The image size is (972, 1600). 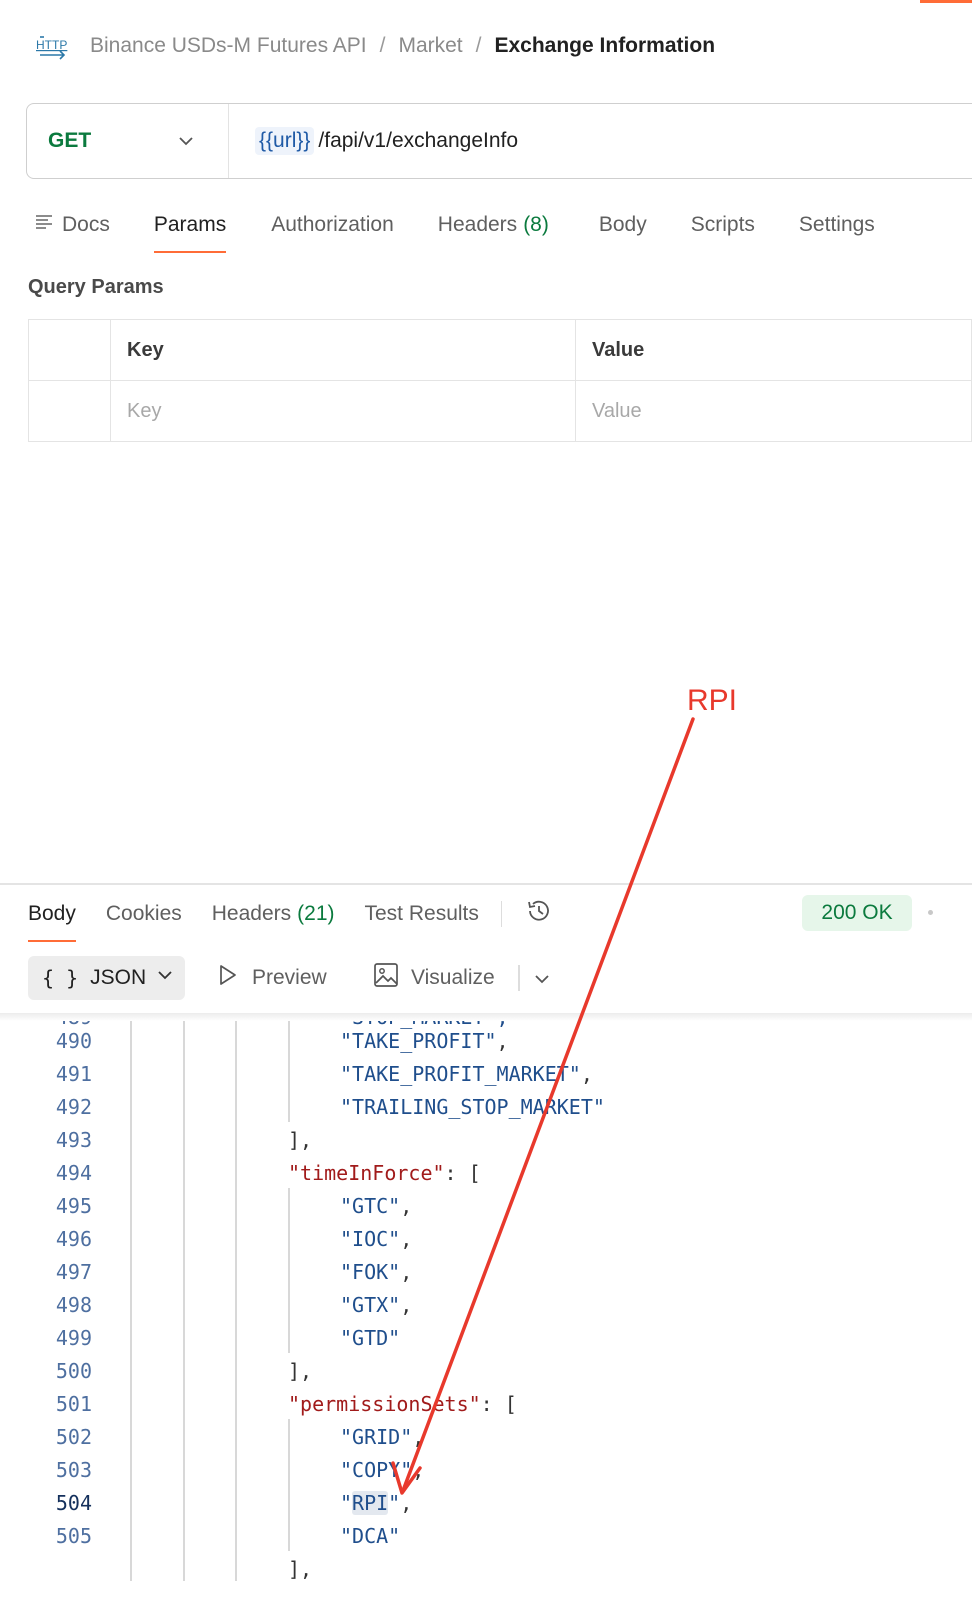 I want to click on history-icon, so click(x=539, y=914).